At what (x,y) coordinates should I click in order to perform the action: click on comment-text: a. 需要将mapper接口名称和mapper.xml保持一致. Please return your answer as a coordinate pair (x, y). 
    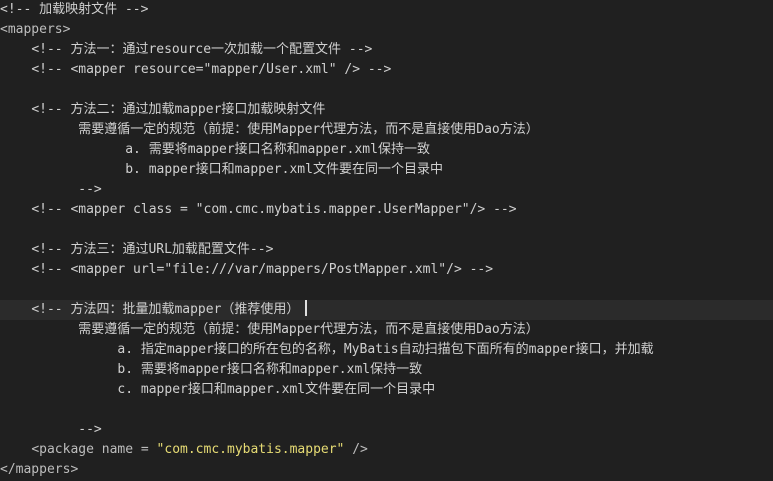
    Looking at the image, I should click on (277, 149).